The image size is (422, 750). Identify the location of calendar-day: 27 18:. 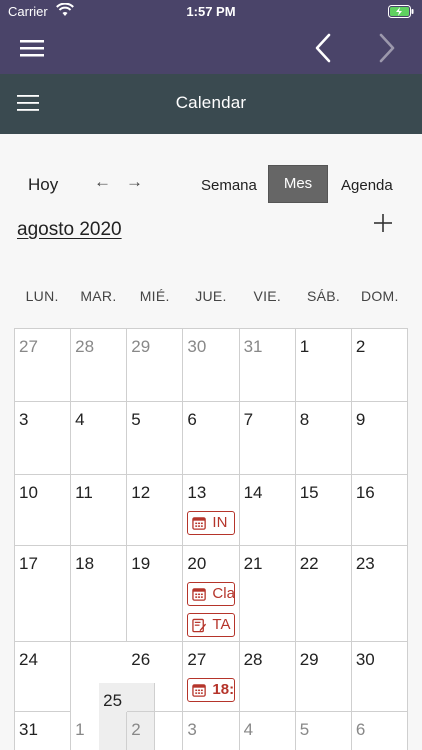
(211, 677).